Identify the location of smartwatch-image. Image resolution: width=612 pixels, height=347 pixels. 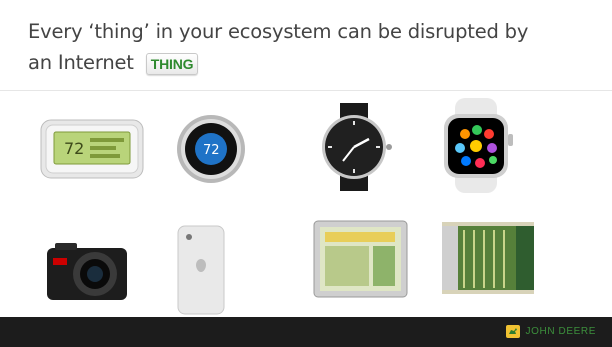
(478, 145).